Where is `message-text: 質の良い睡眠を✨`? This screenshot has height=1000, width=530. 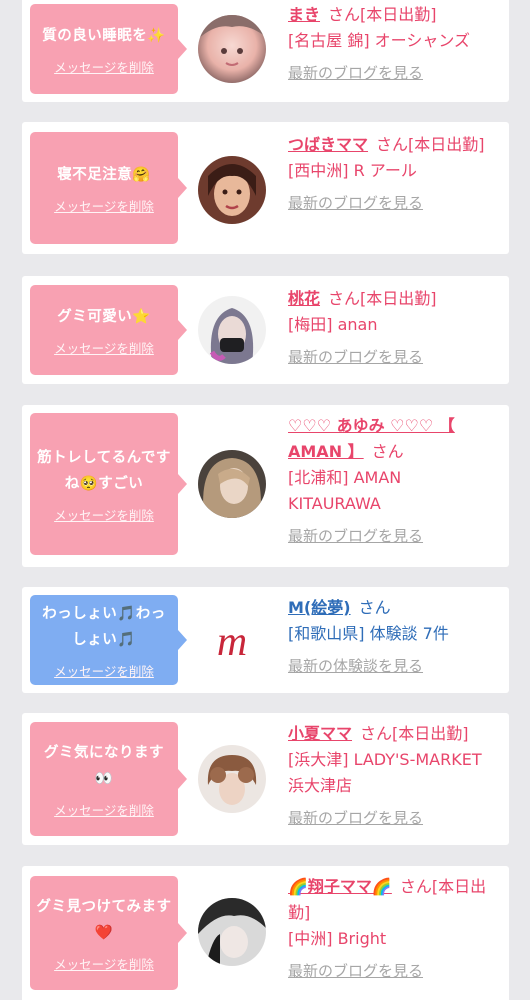 message-text: 質の良い睡眠を✨ is located at coordinates (104, 35).